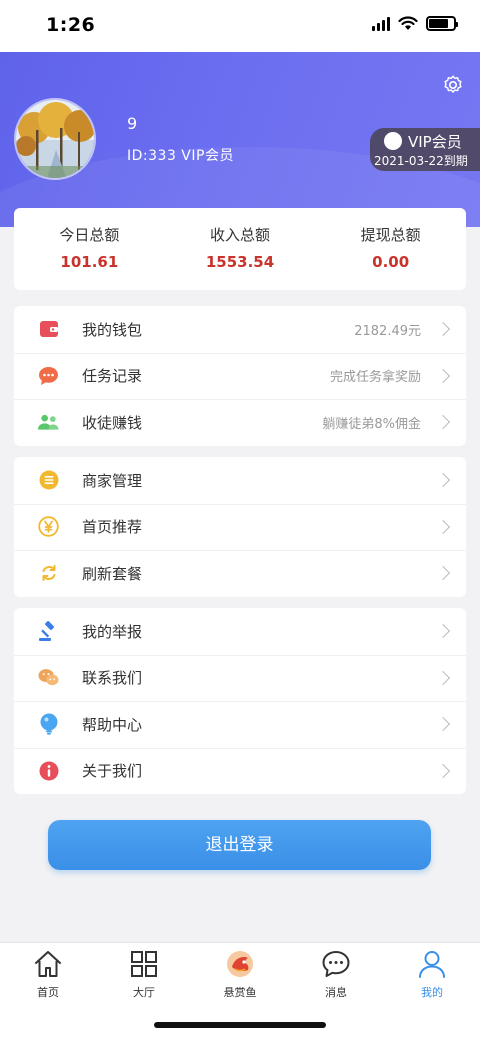  Describe the element at coordinates (390, 235) in the screenshot. I see `stat-label: 提现总额` at that location.